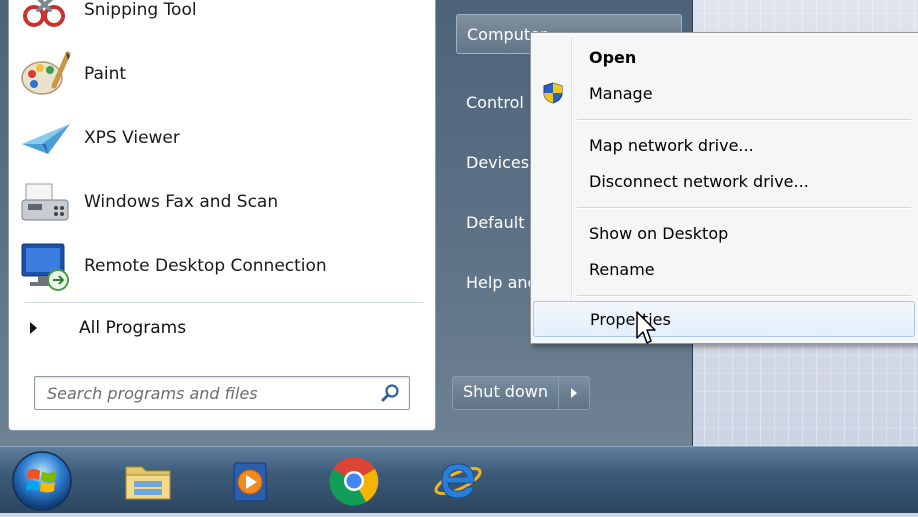  What do you see at coordinates (223, 19) in the screenshot?
I see `program-snipping-tool: Snipping Tool` at bounding box center [223, 19].